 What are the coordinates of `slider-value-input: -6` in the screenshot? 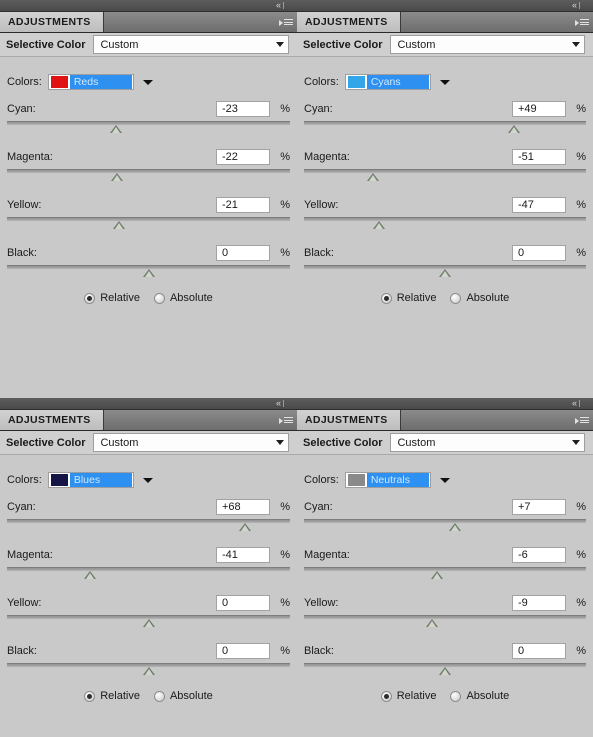 It's located at (539, 555).